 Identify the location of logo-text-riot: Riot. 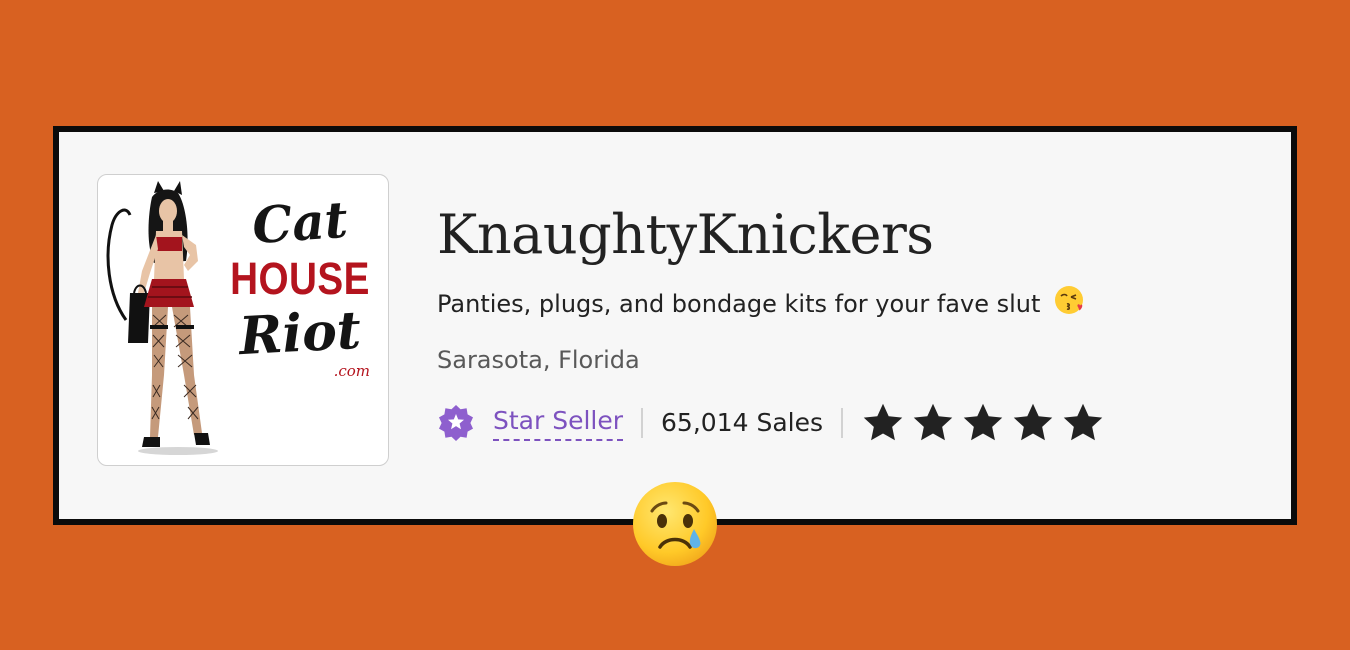
(300, 333).